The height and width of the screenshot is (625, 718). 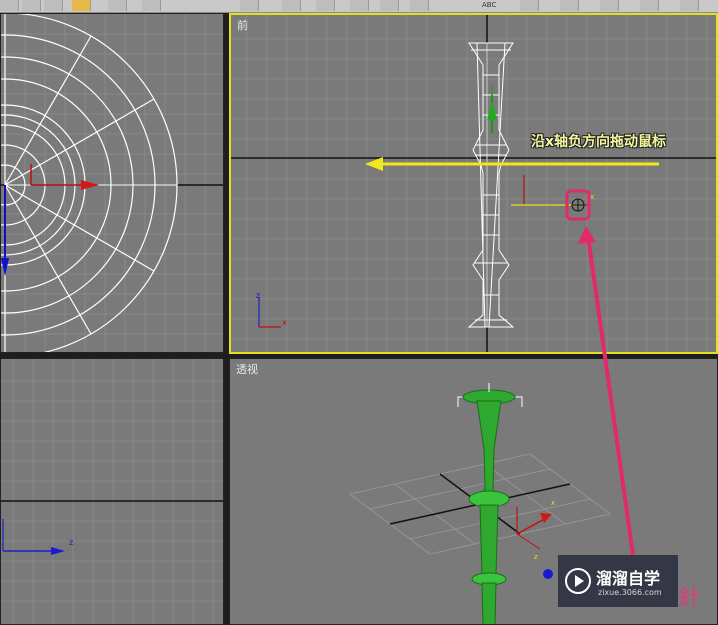 I want to click on watermark-suffix: 針, so click(x=689, y=598).